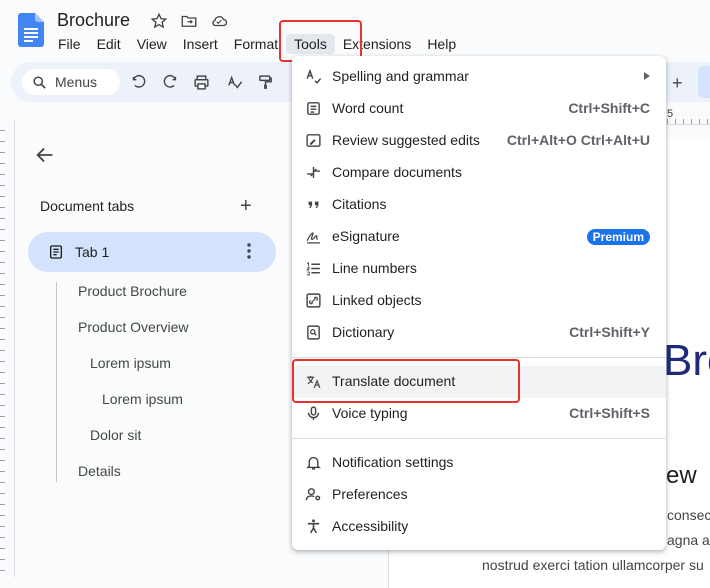 This screenshot has width=710, height=588. I want to click on menu-view: View, so click(152, 44).